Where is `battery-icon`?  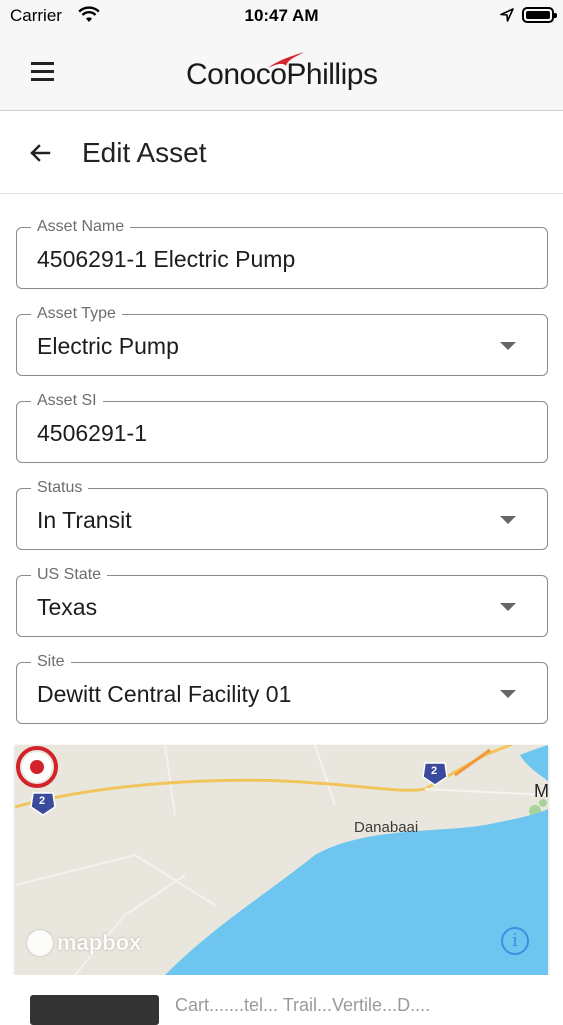 battery-icon is located at coordinates (539, 15).